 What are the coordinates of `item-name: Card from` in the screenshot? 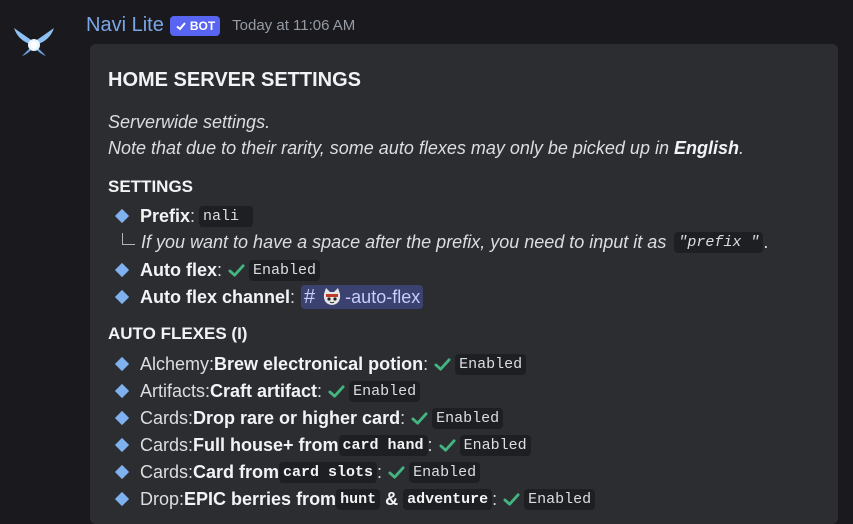 It's located at (236, 471).